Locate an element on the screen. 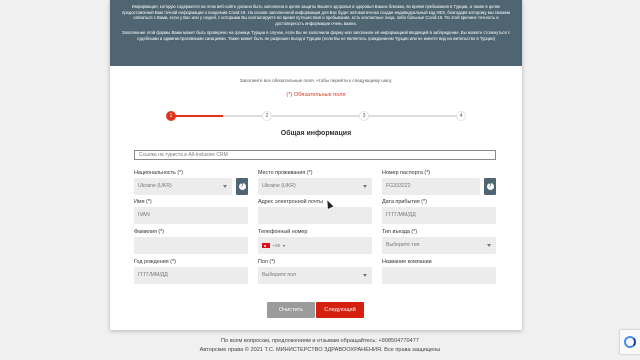 This screenshot has height=360, width=640. birth-date-input: ГГГГ/ММ/ДД is located at coordinates (191, 275).